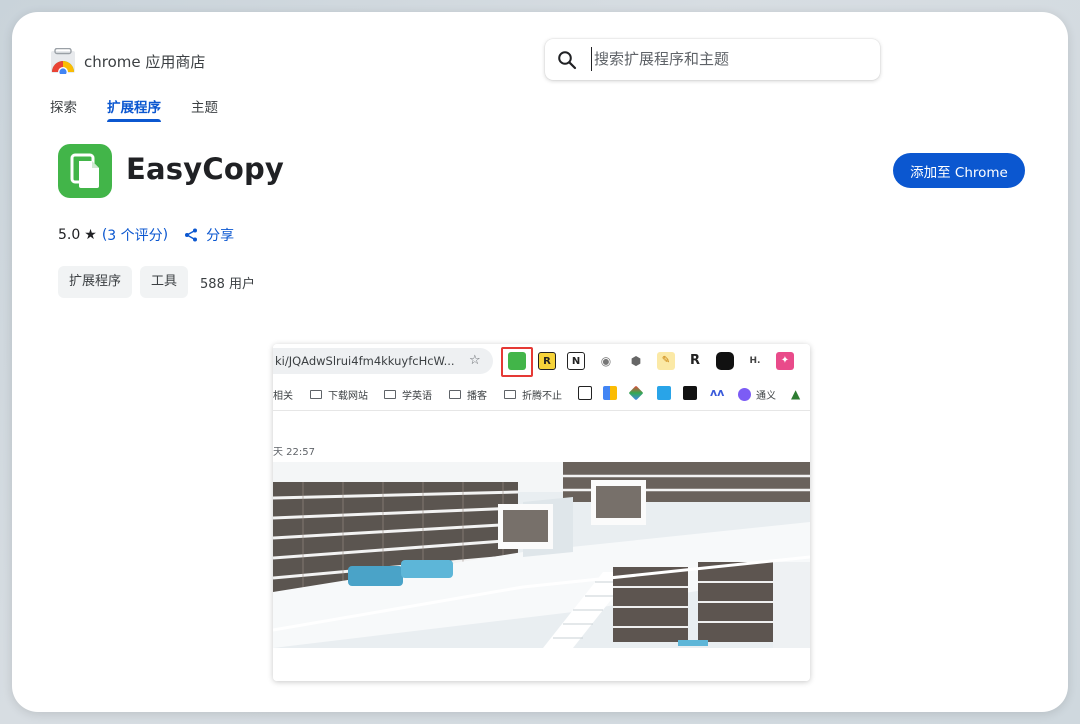  I want to click on extension-title: EasyCopy, so click(205, 169).